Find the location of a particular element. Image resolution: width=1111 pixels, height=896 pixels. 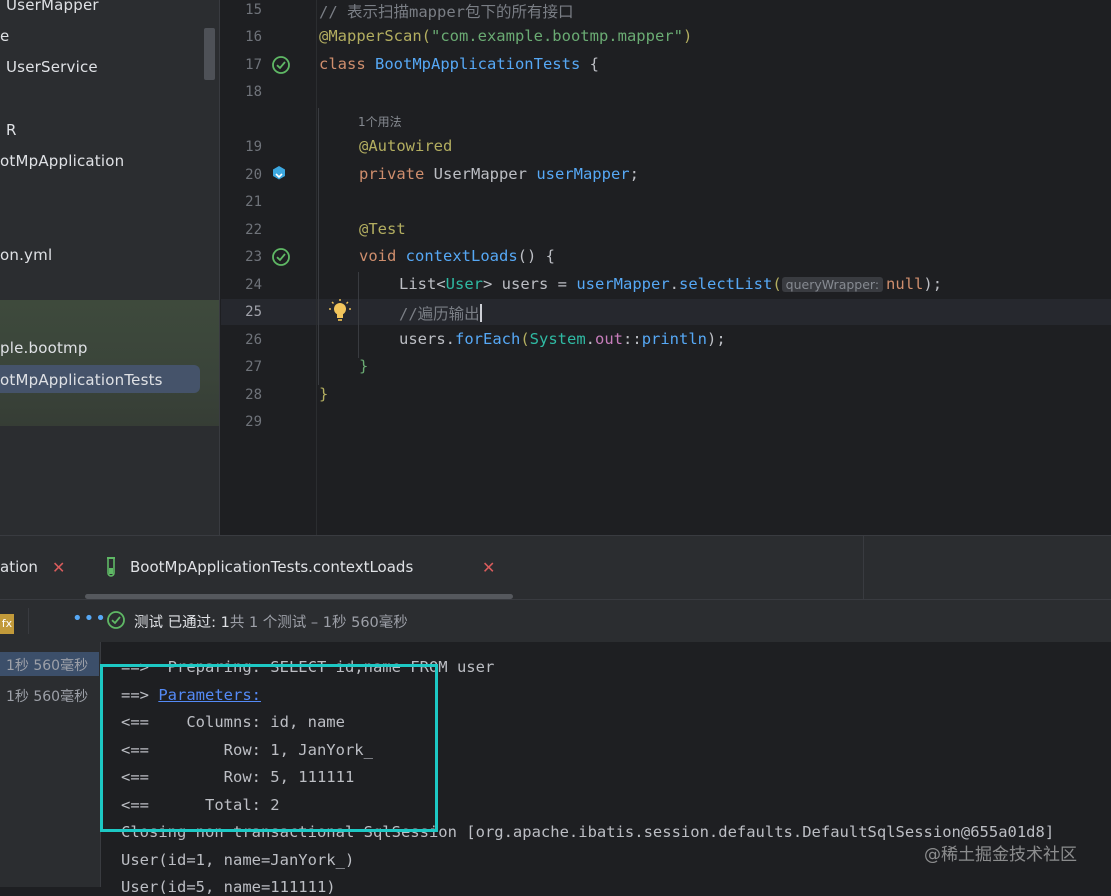

autowired-bean-icon is located at coordinates (279, 174).